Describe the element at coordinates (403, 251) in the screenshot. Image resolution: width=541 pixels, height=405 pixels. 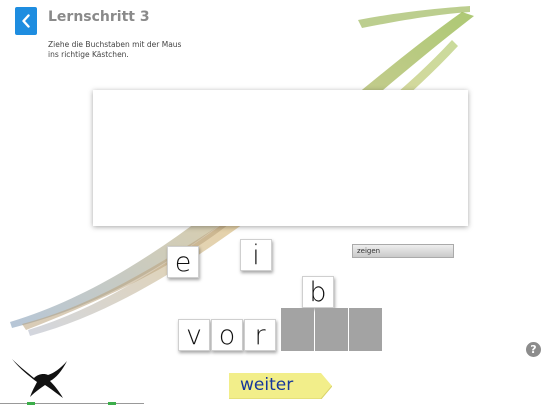
I see `show-button: zeigen` at that location.